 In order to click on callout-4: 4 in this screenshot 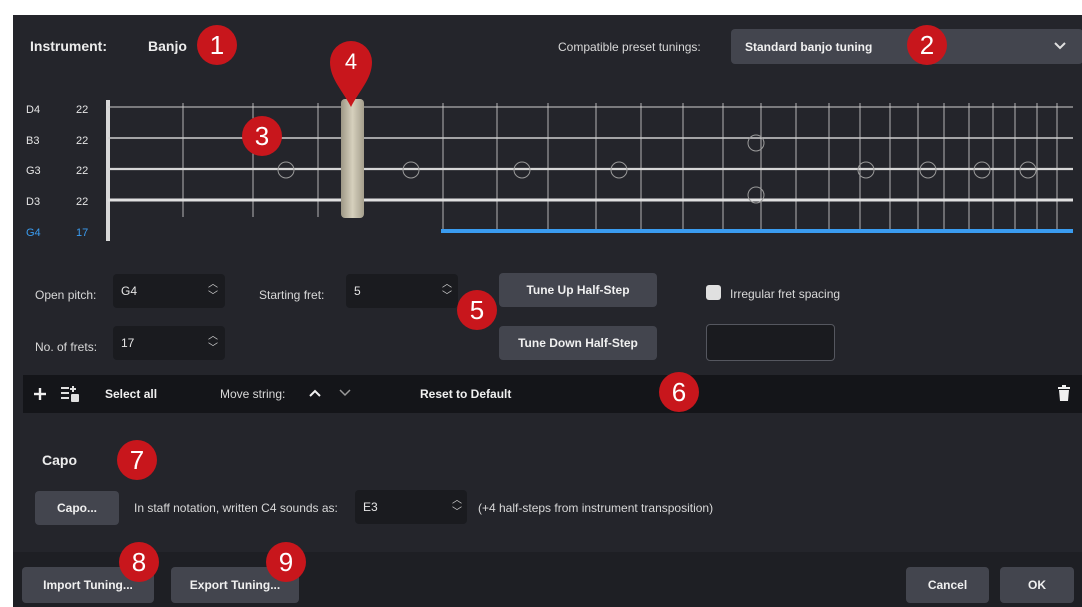, I will do `click(351, 61)`.